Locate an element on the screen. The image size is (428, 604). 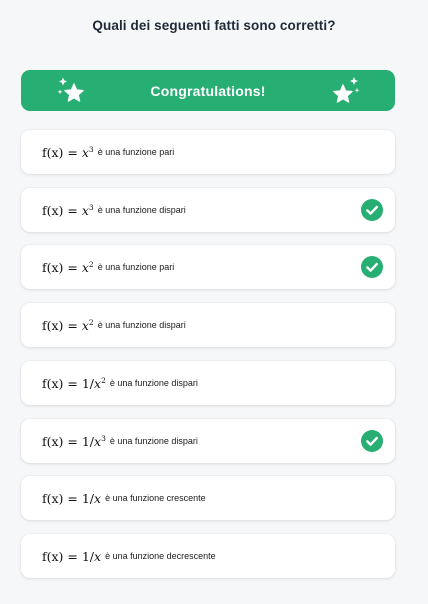
option-card: f(x) = 1/x2 è una funzione dispari is located at coordinates (208, 383).